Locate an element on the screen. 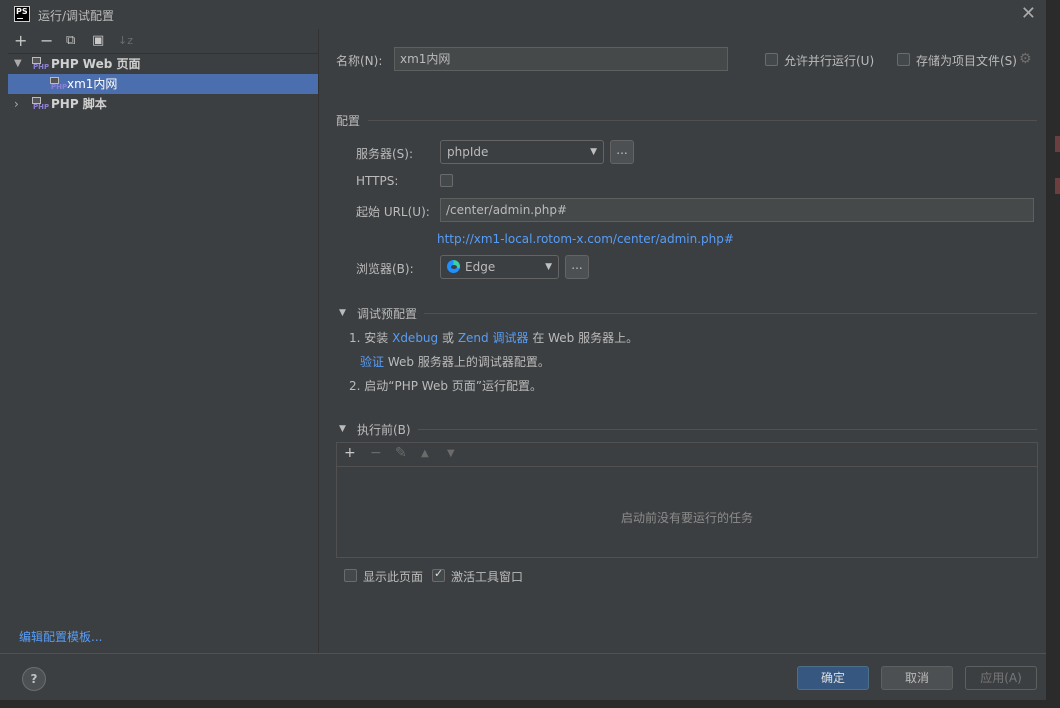  https-label: HTTPS: is located at coordinates (377, 181).